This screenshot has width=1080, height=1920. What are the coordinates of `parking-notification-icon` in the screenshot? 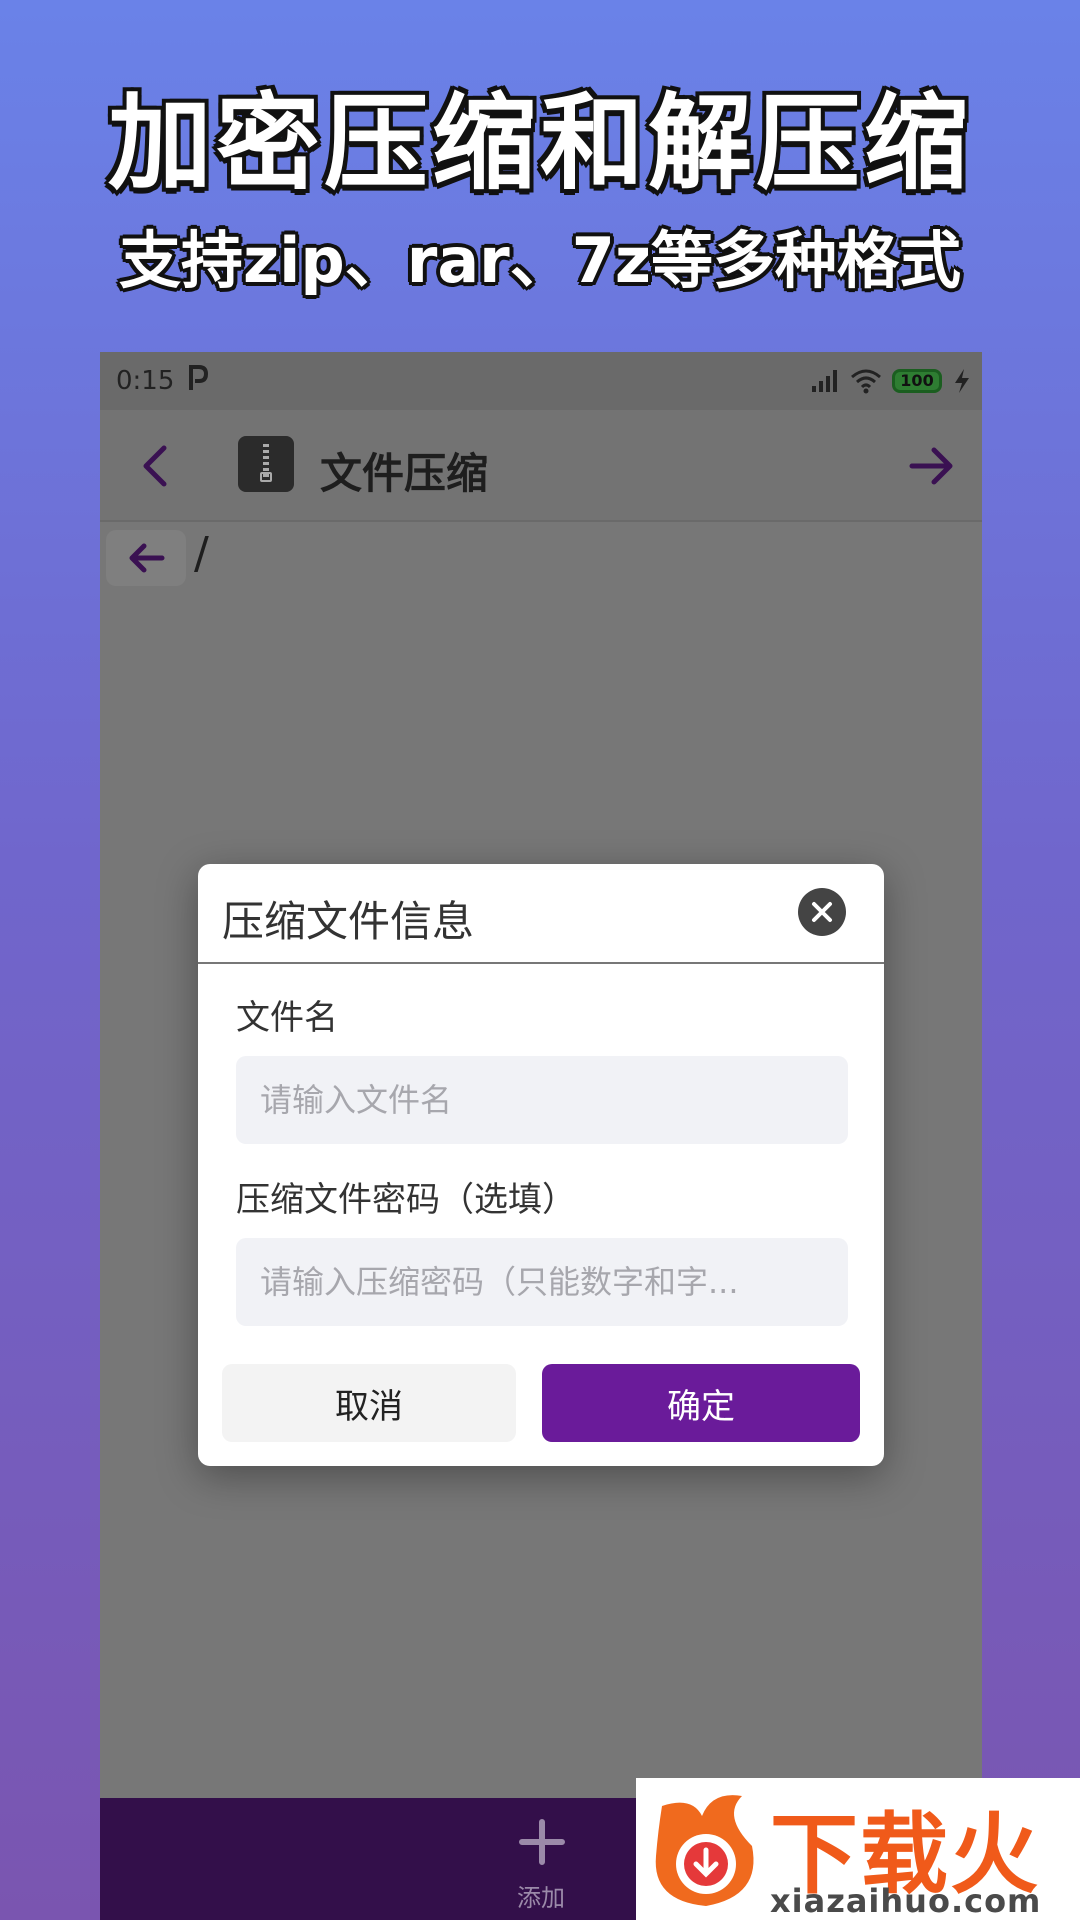 It's located at (199, 377).